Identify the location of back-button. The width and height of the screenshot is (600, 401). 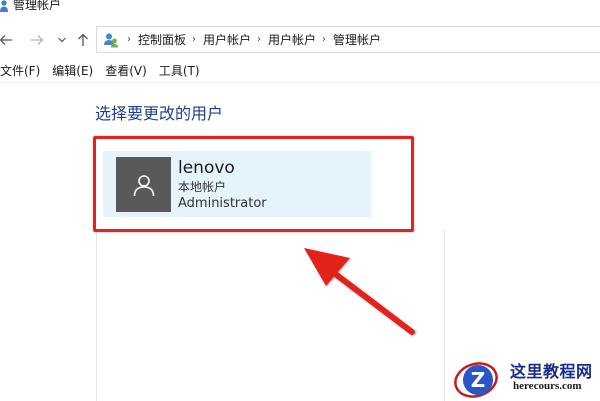
(7, 40).